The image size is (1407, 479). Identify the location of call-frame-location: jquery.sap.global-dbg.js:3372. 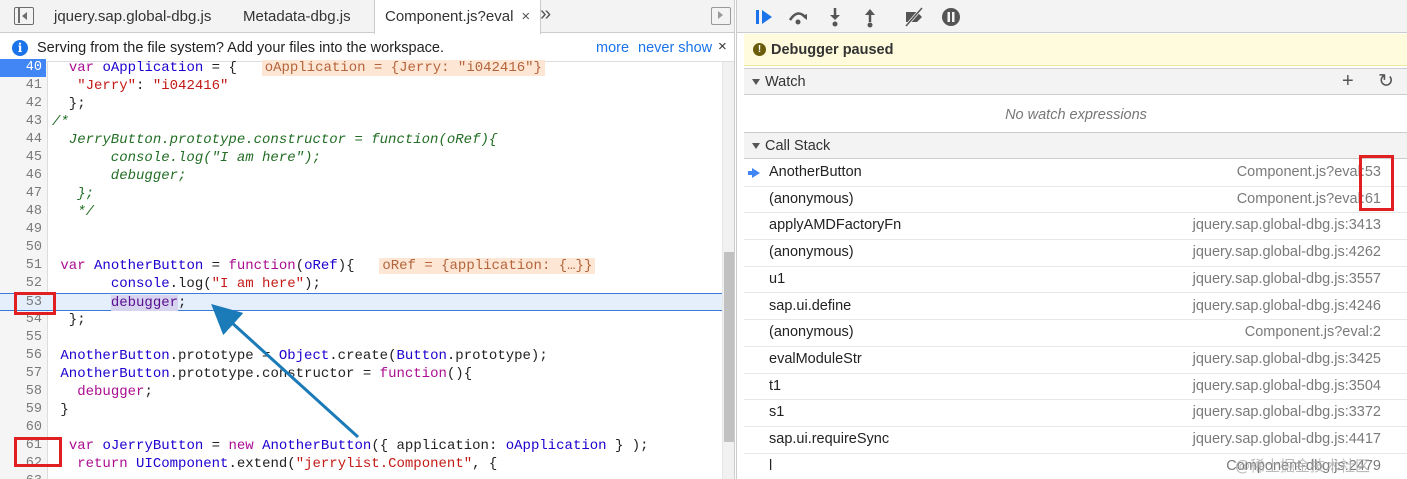
(1287, 412).